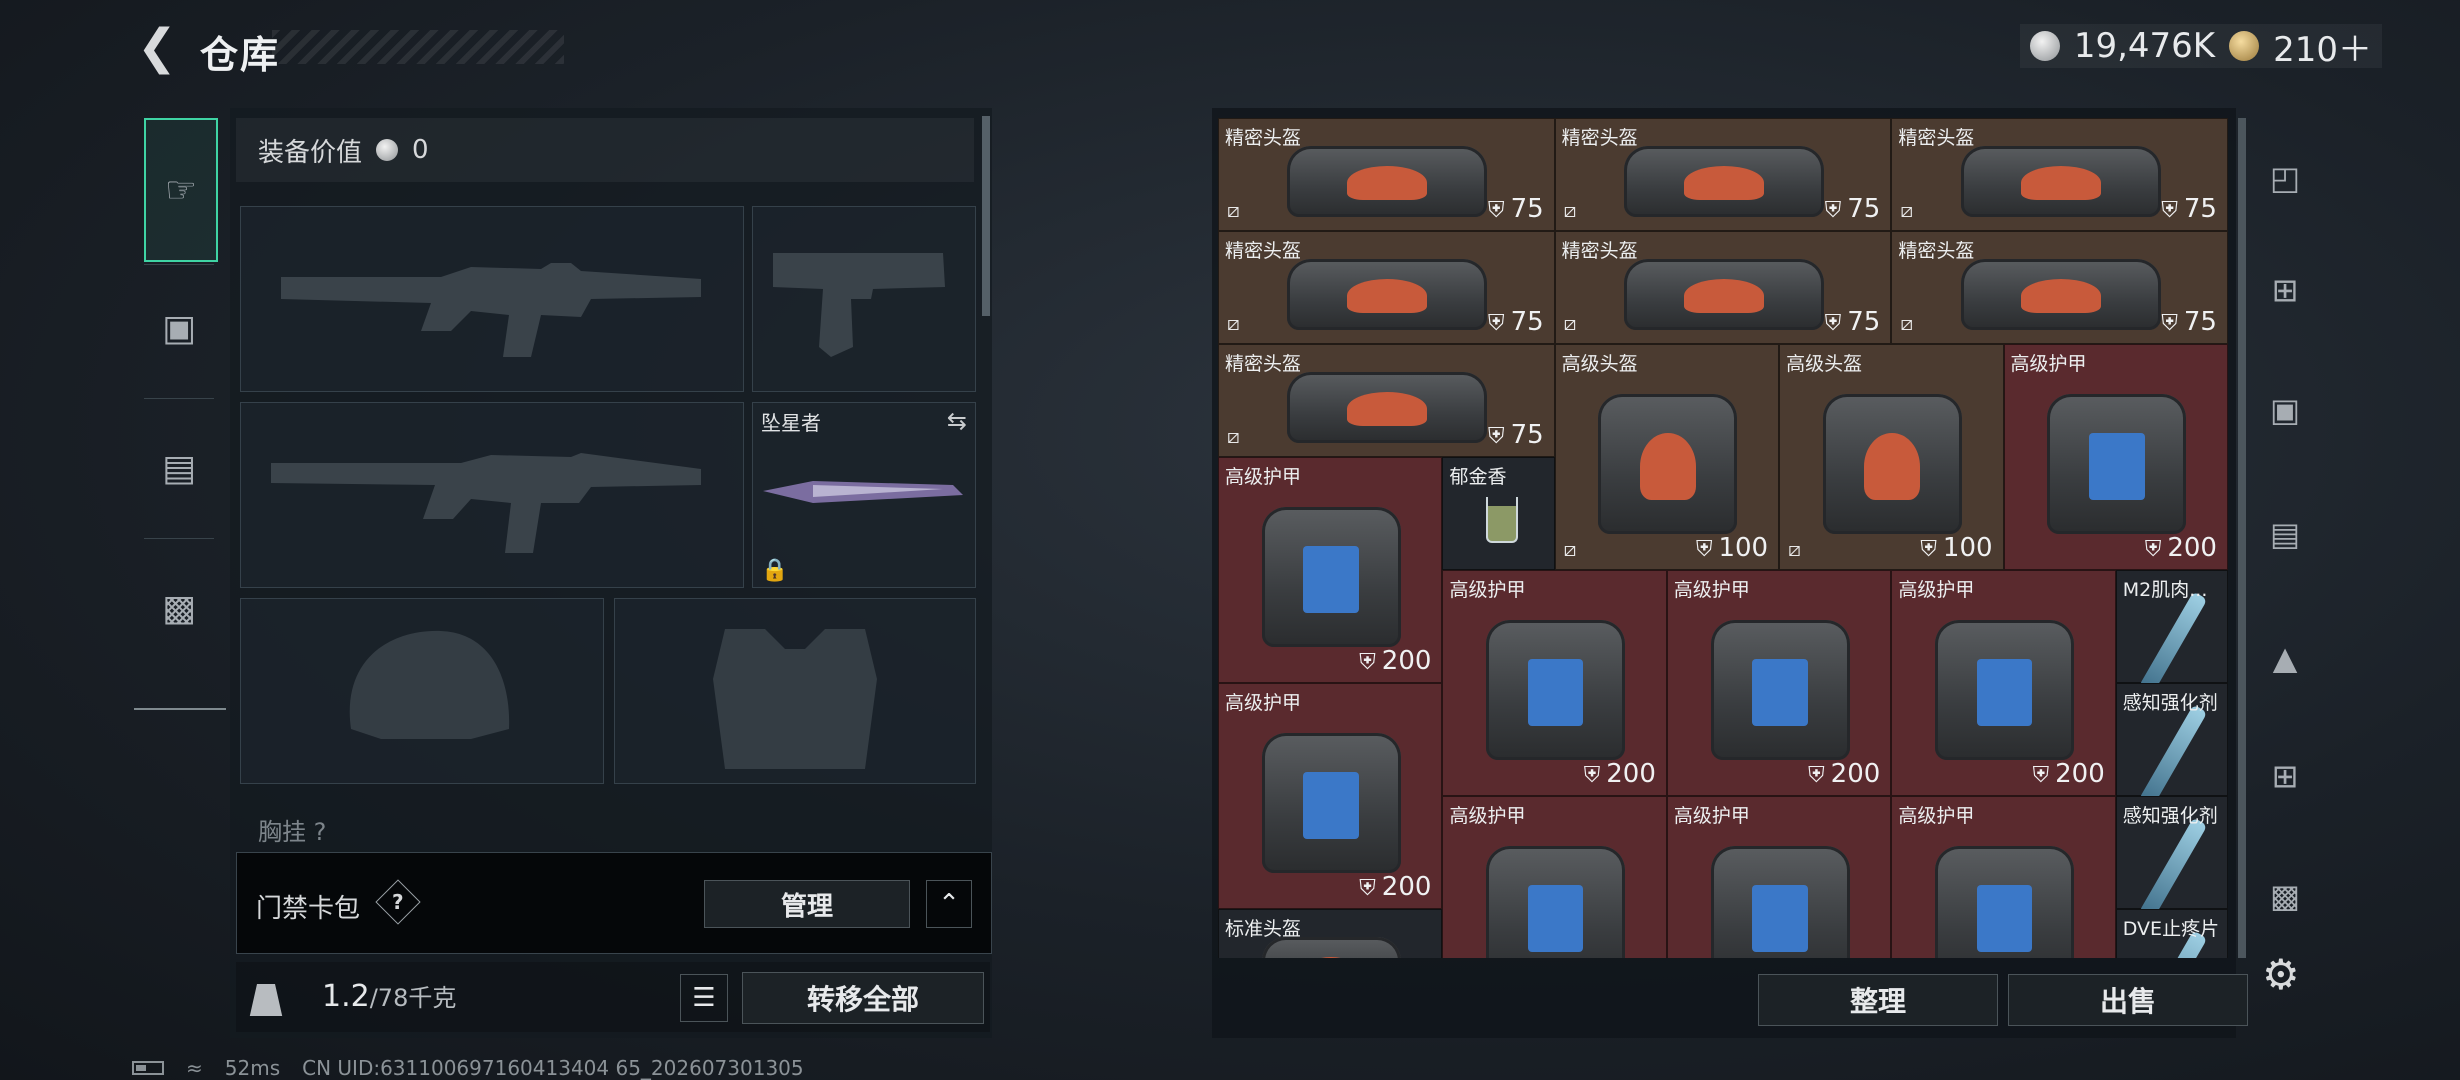 The image size is (2460, 1080). What do you see at coordinates (181, 190) in the screenshot?
I see `tab-weapons: ☞` at bounding box center [181, 190].